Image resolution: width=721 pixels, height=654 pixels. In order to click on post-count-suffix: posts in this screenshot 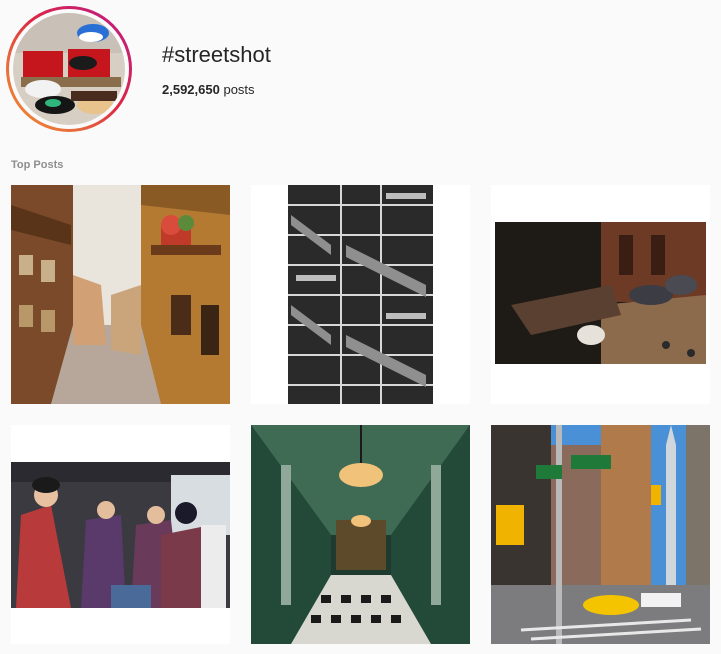, I will do `click(239, 89)`.